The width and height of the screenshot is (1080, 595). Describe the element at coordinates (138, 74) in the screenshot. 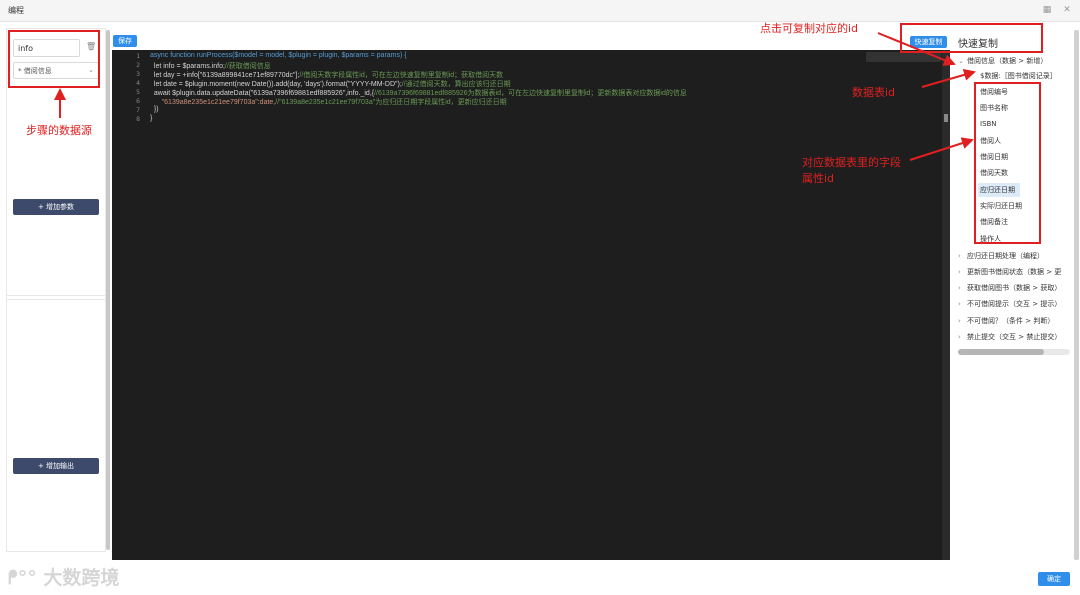

I see `line-number: 3` at that location.